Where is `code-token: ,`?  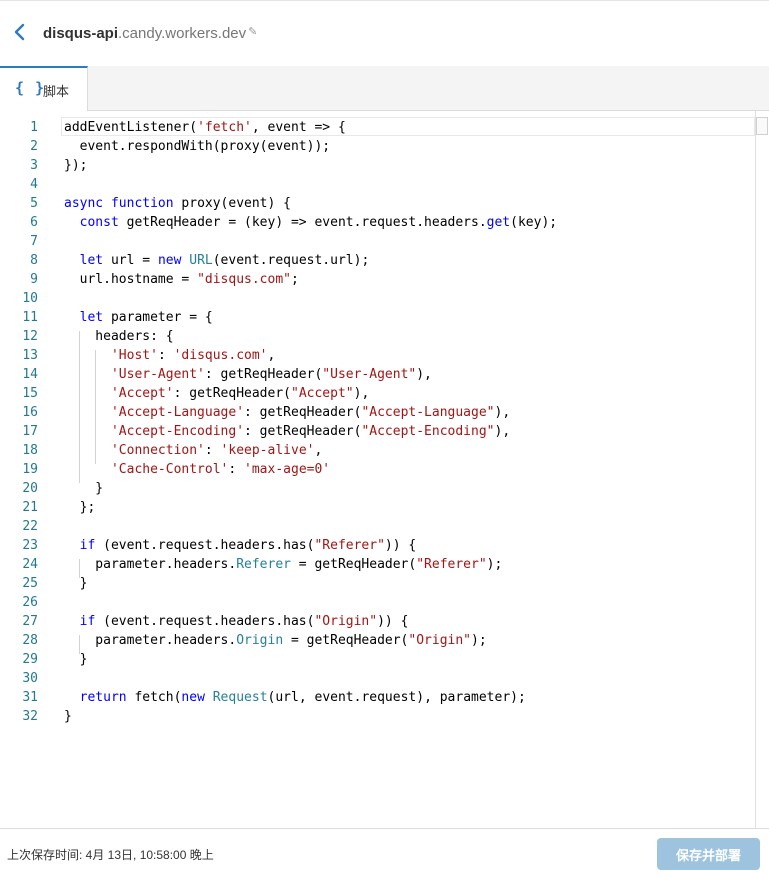 code-token: , is located at coordinates (318, 450).